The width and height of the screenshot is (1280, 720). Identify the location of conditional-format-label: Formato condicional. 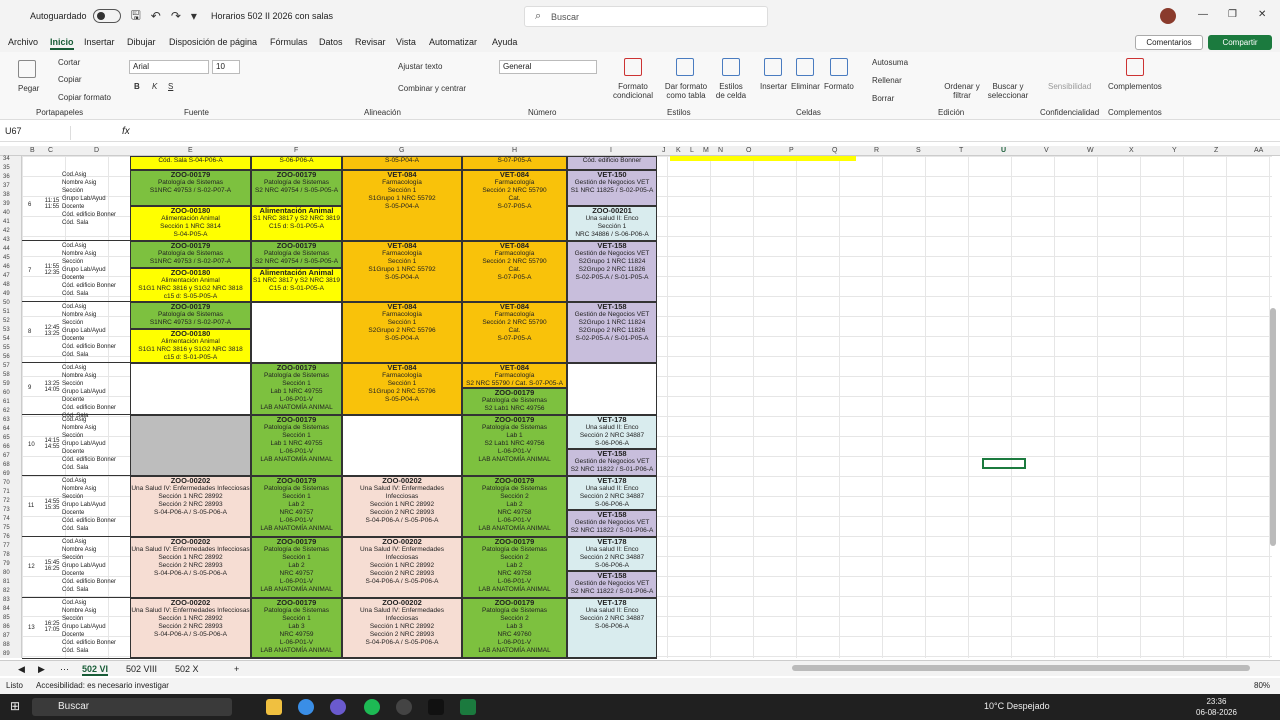
(633, 91).